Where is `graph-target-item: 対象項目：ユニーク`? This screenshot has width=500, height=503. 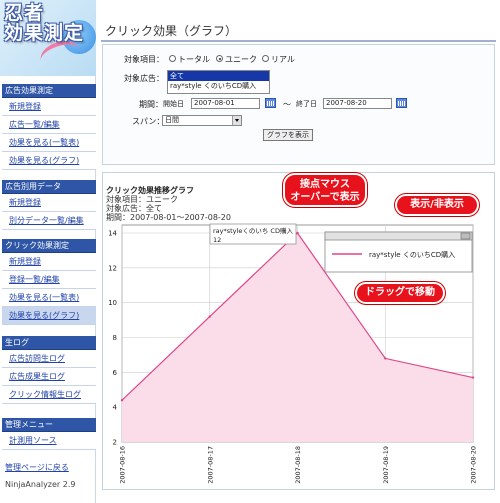
graph-target-item: 対象項目：ユニーク is located at coordinates (142, 199).